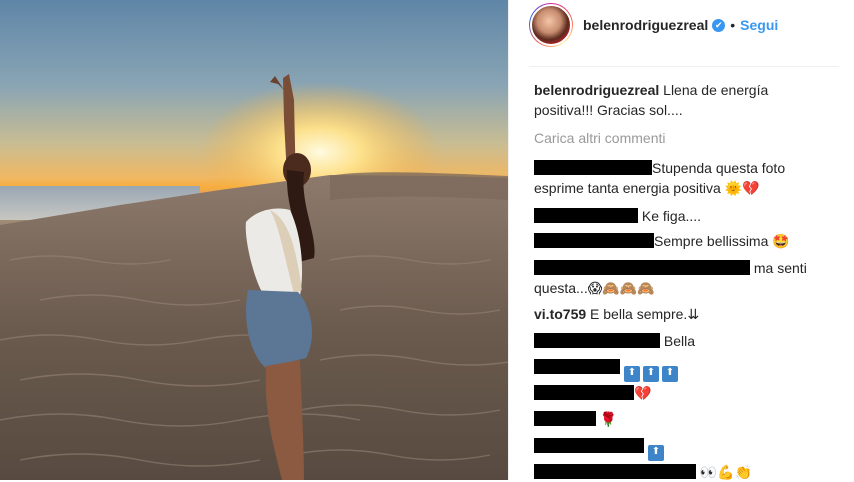  I want to click on monkey-emoji: 😱🙈🙈🙈, so click(621, 288).